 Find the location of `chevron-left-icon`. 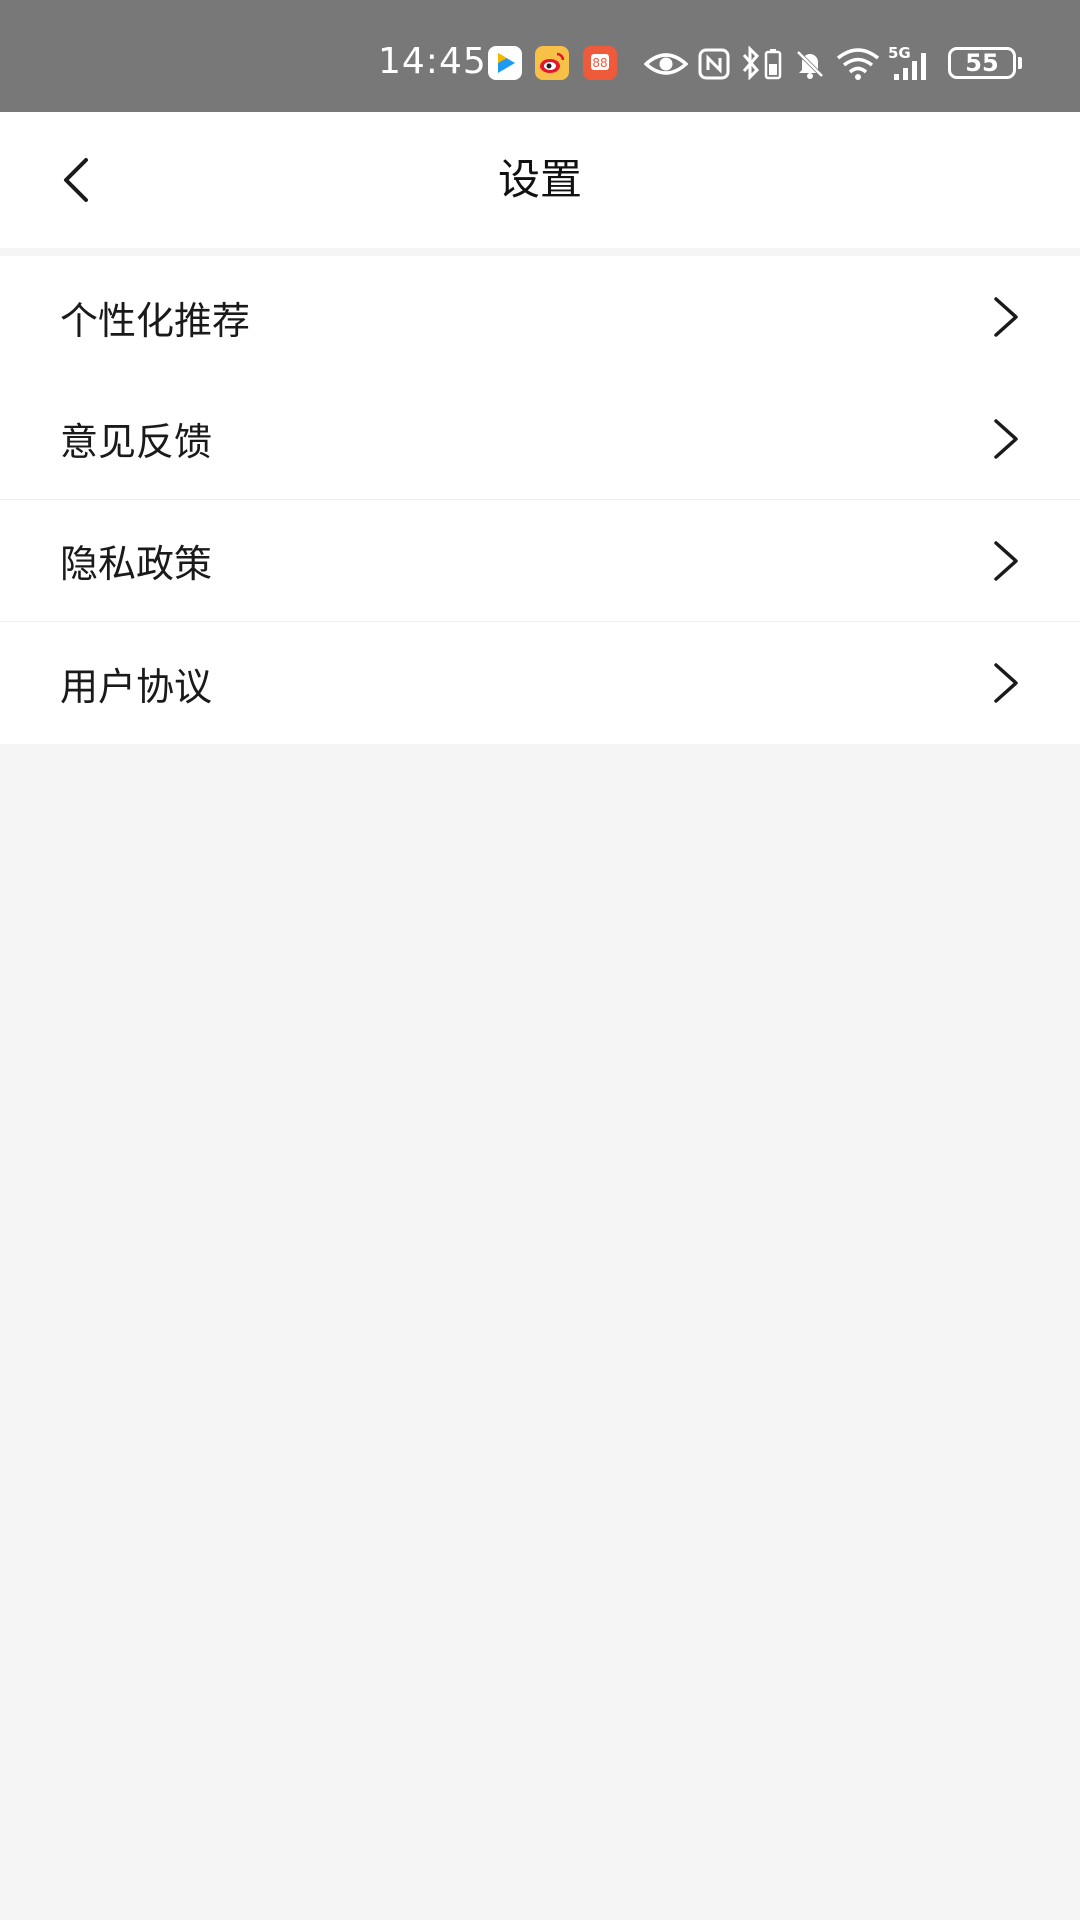

chevron-left-icon is located at coordinates (76, 180).